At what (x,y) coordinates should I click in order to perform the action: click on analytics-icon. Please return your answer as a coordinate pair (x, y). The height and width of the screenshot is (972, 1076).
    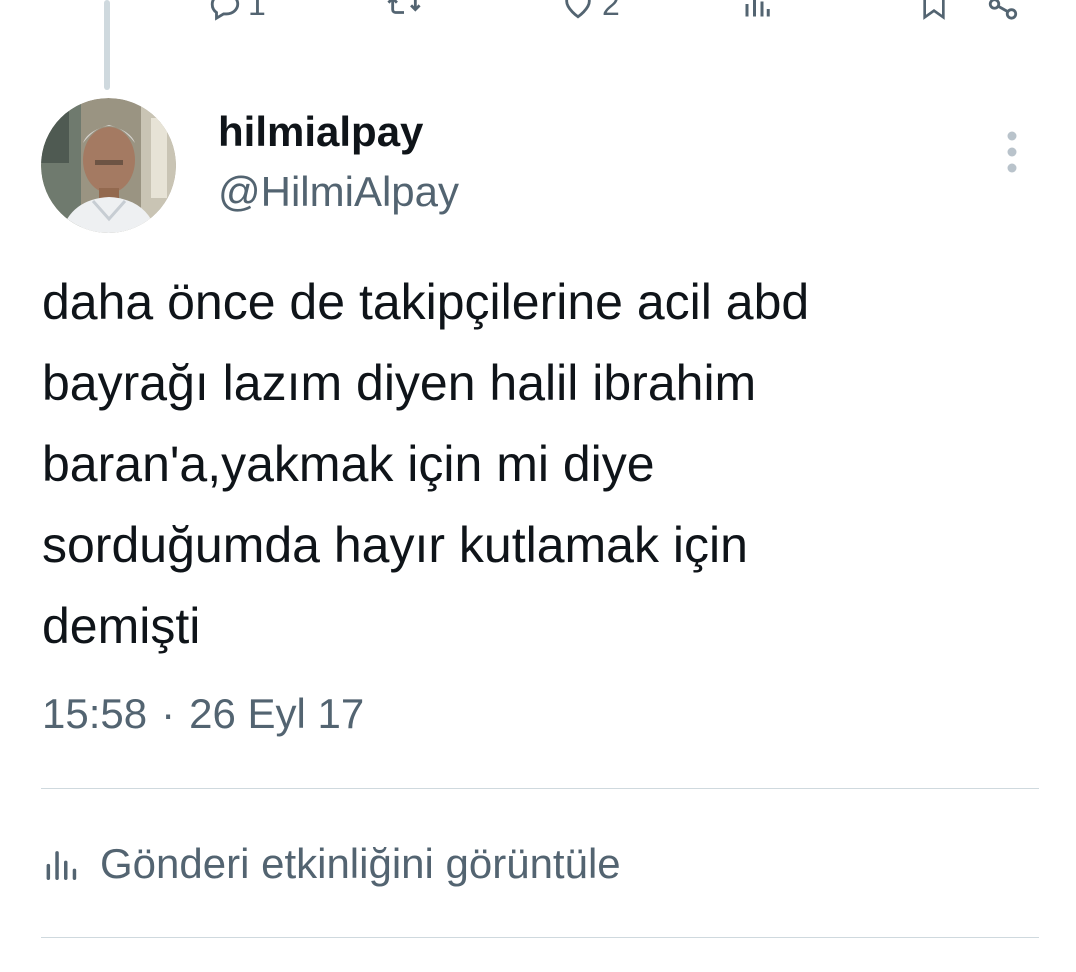
    Looking at the image, I should click on (61, 865).